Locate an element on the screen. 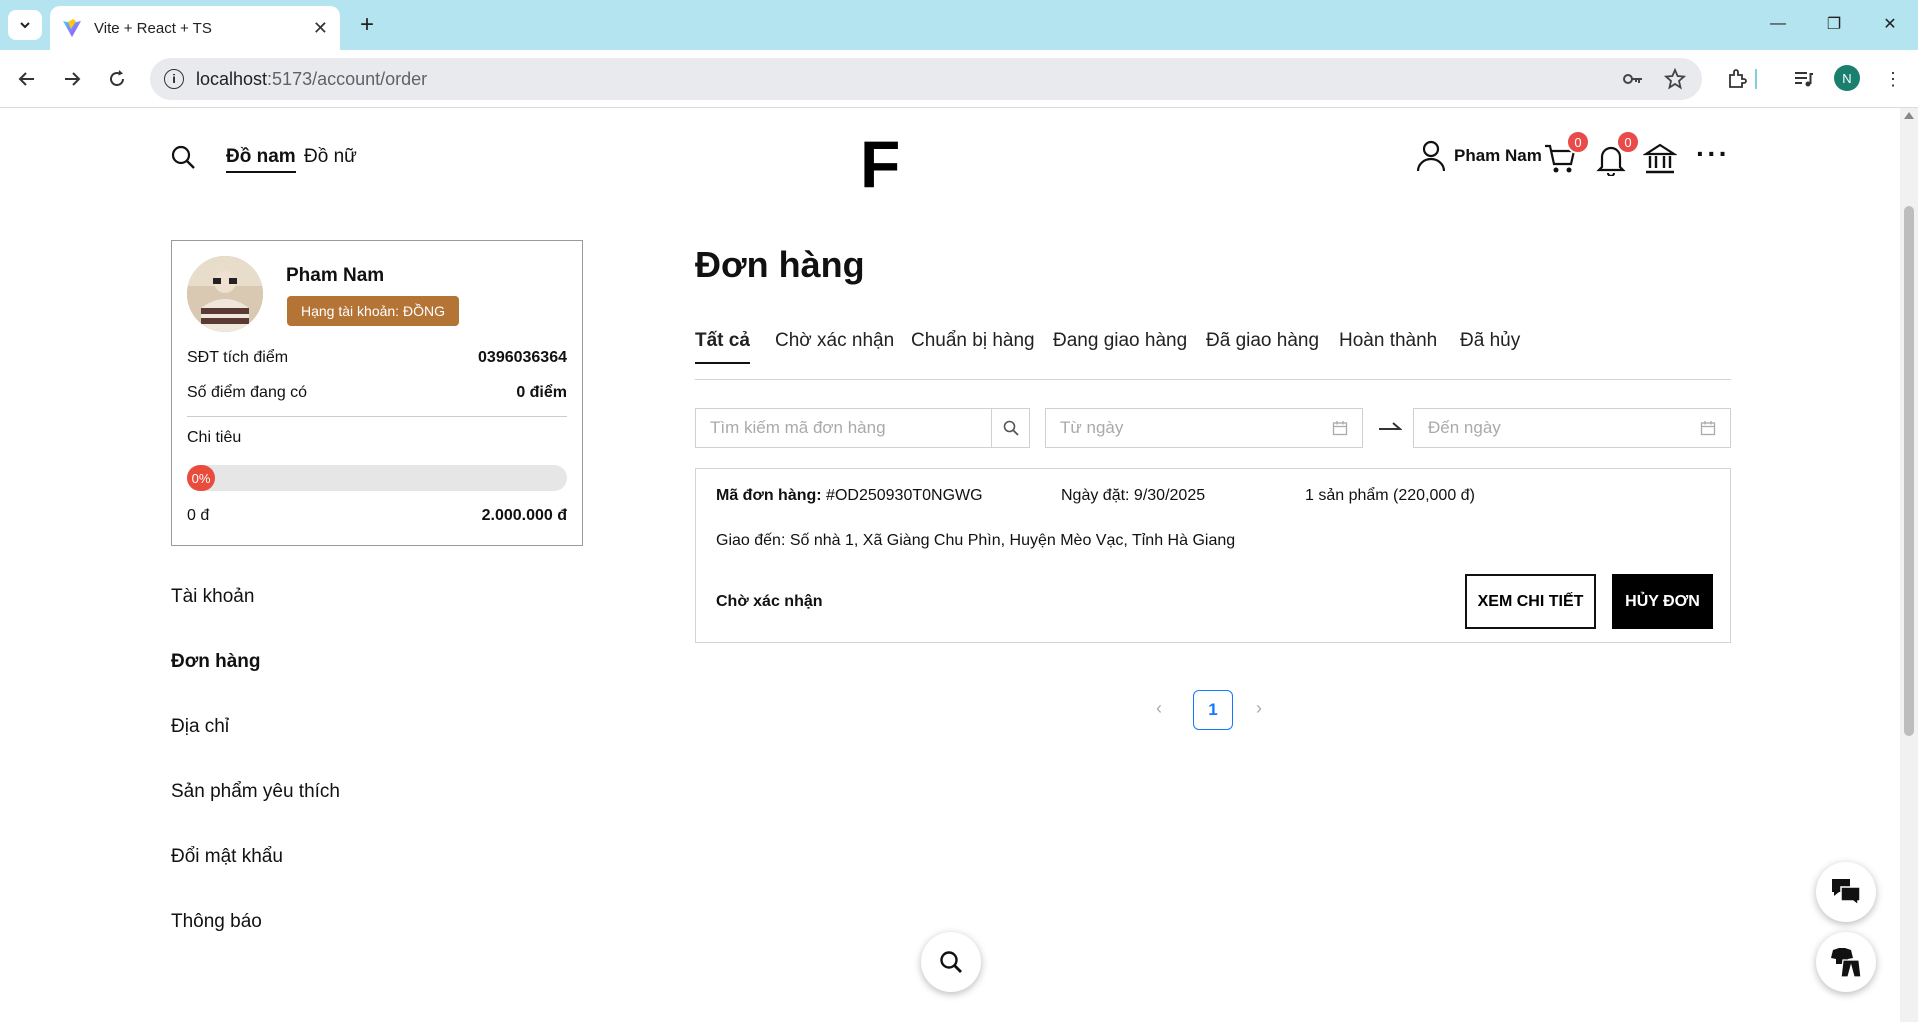 The height and width of the screenshot is (1022, 1918). browser-toolbar: i localhost:5173/account/order N ⋮ is located at coordinates (959, 79).